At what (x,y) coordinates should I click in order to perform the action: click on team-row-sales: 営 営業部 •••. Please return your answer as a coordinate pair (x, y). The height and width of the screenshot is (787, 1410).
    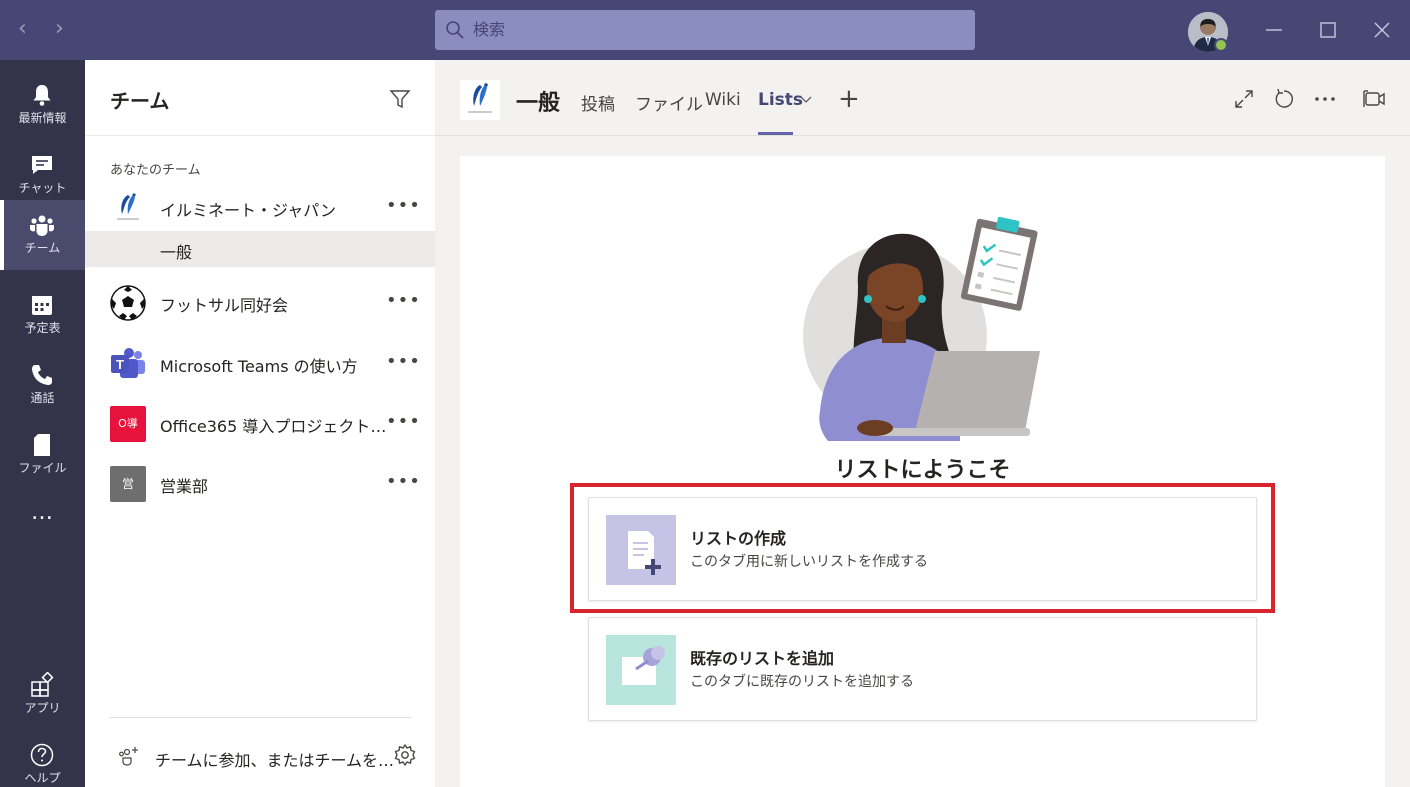
    Looking at the image, I should click on (260, 484).